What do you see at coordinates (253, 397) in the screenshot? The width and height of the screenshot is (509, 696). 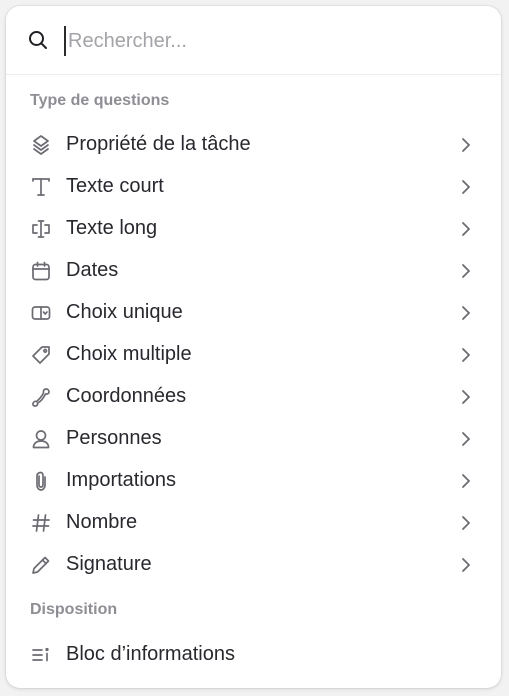 I see `menu-item-contact-details: Coordonnées` at bounding box center [253, 397].